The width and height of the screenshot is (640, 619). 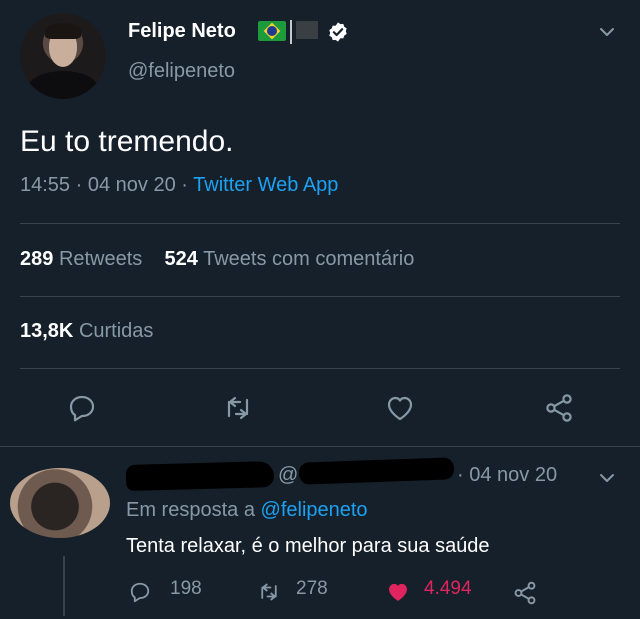 What do you see at coordinates (127, 141) in the screenshot?
I see `tweet-text: Eu to tremendo.` at bounding box center [127, 141].